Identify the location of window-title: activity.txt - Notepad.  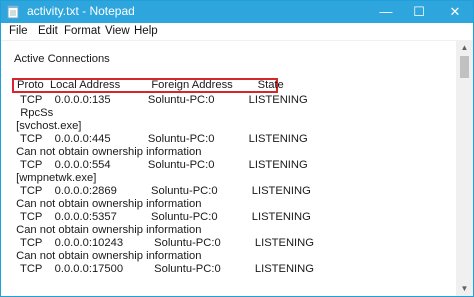
(81, 11).